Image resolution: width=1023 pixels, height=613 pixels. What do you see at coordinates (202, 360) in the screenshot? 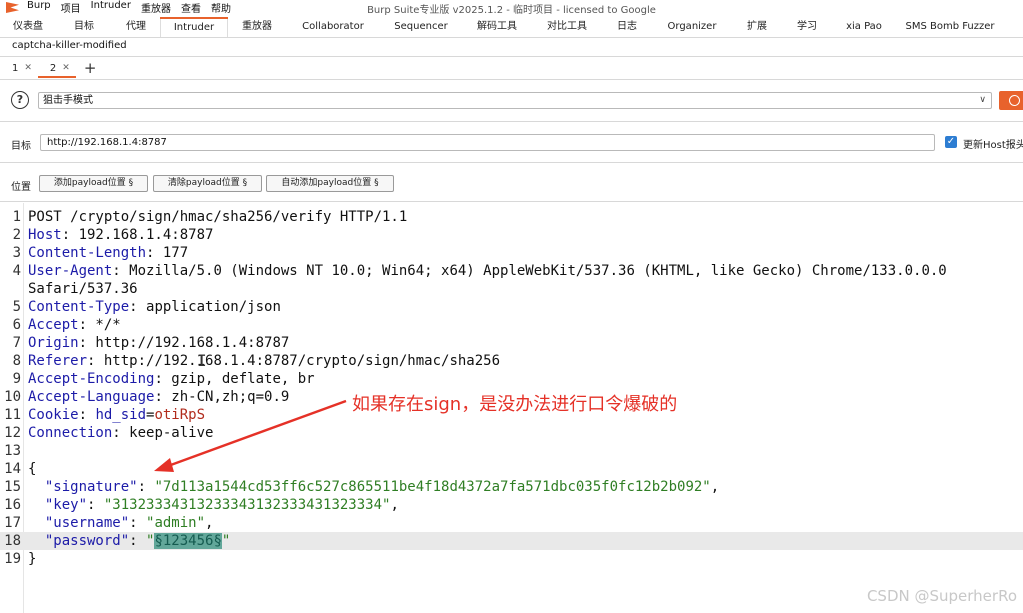
I see `text-cursor-icon: I` at bounding box center [202, 360].